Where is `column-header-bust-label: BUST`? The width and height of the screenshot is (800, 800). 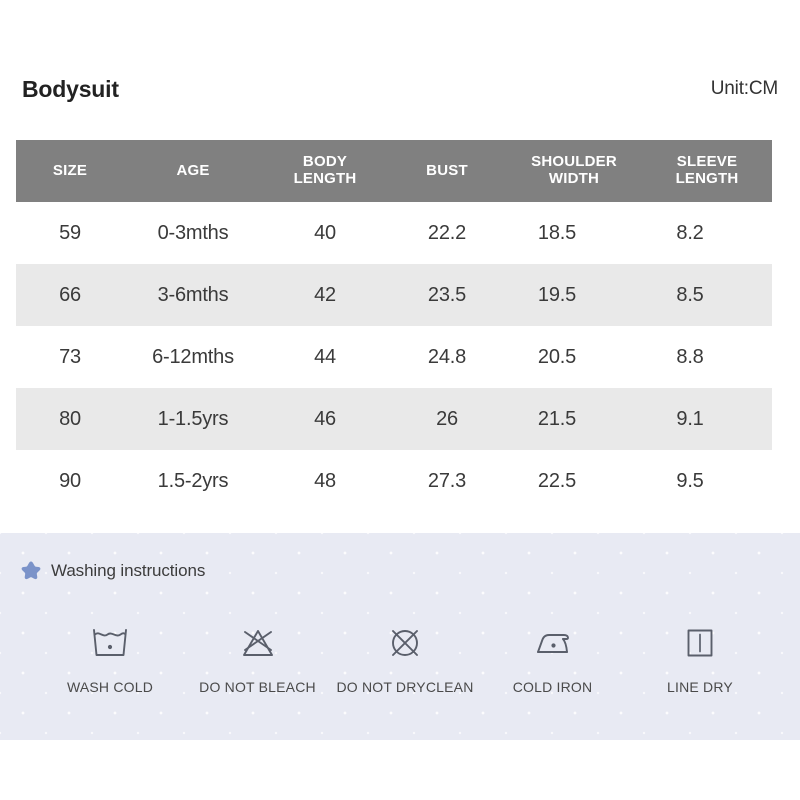
column-header-bust-label: BUST is located at coordinates (447, 170).